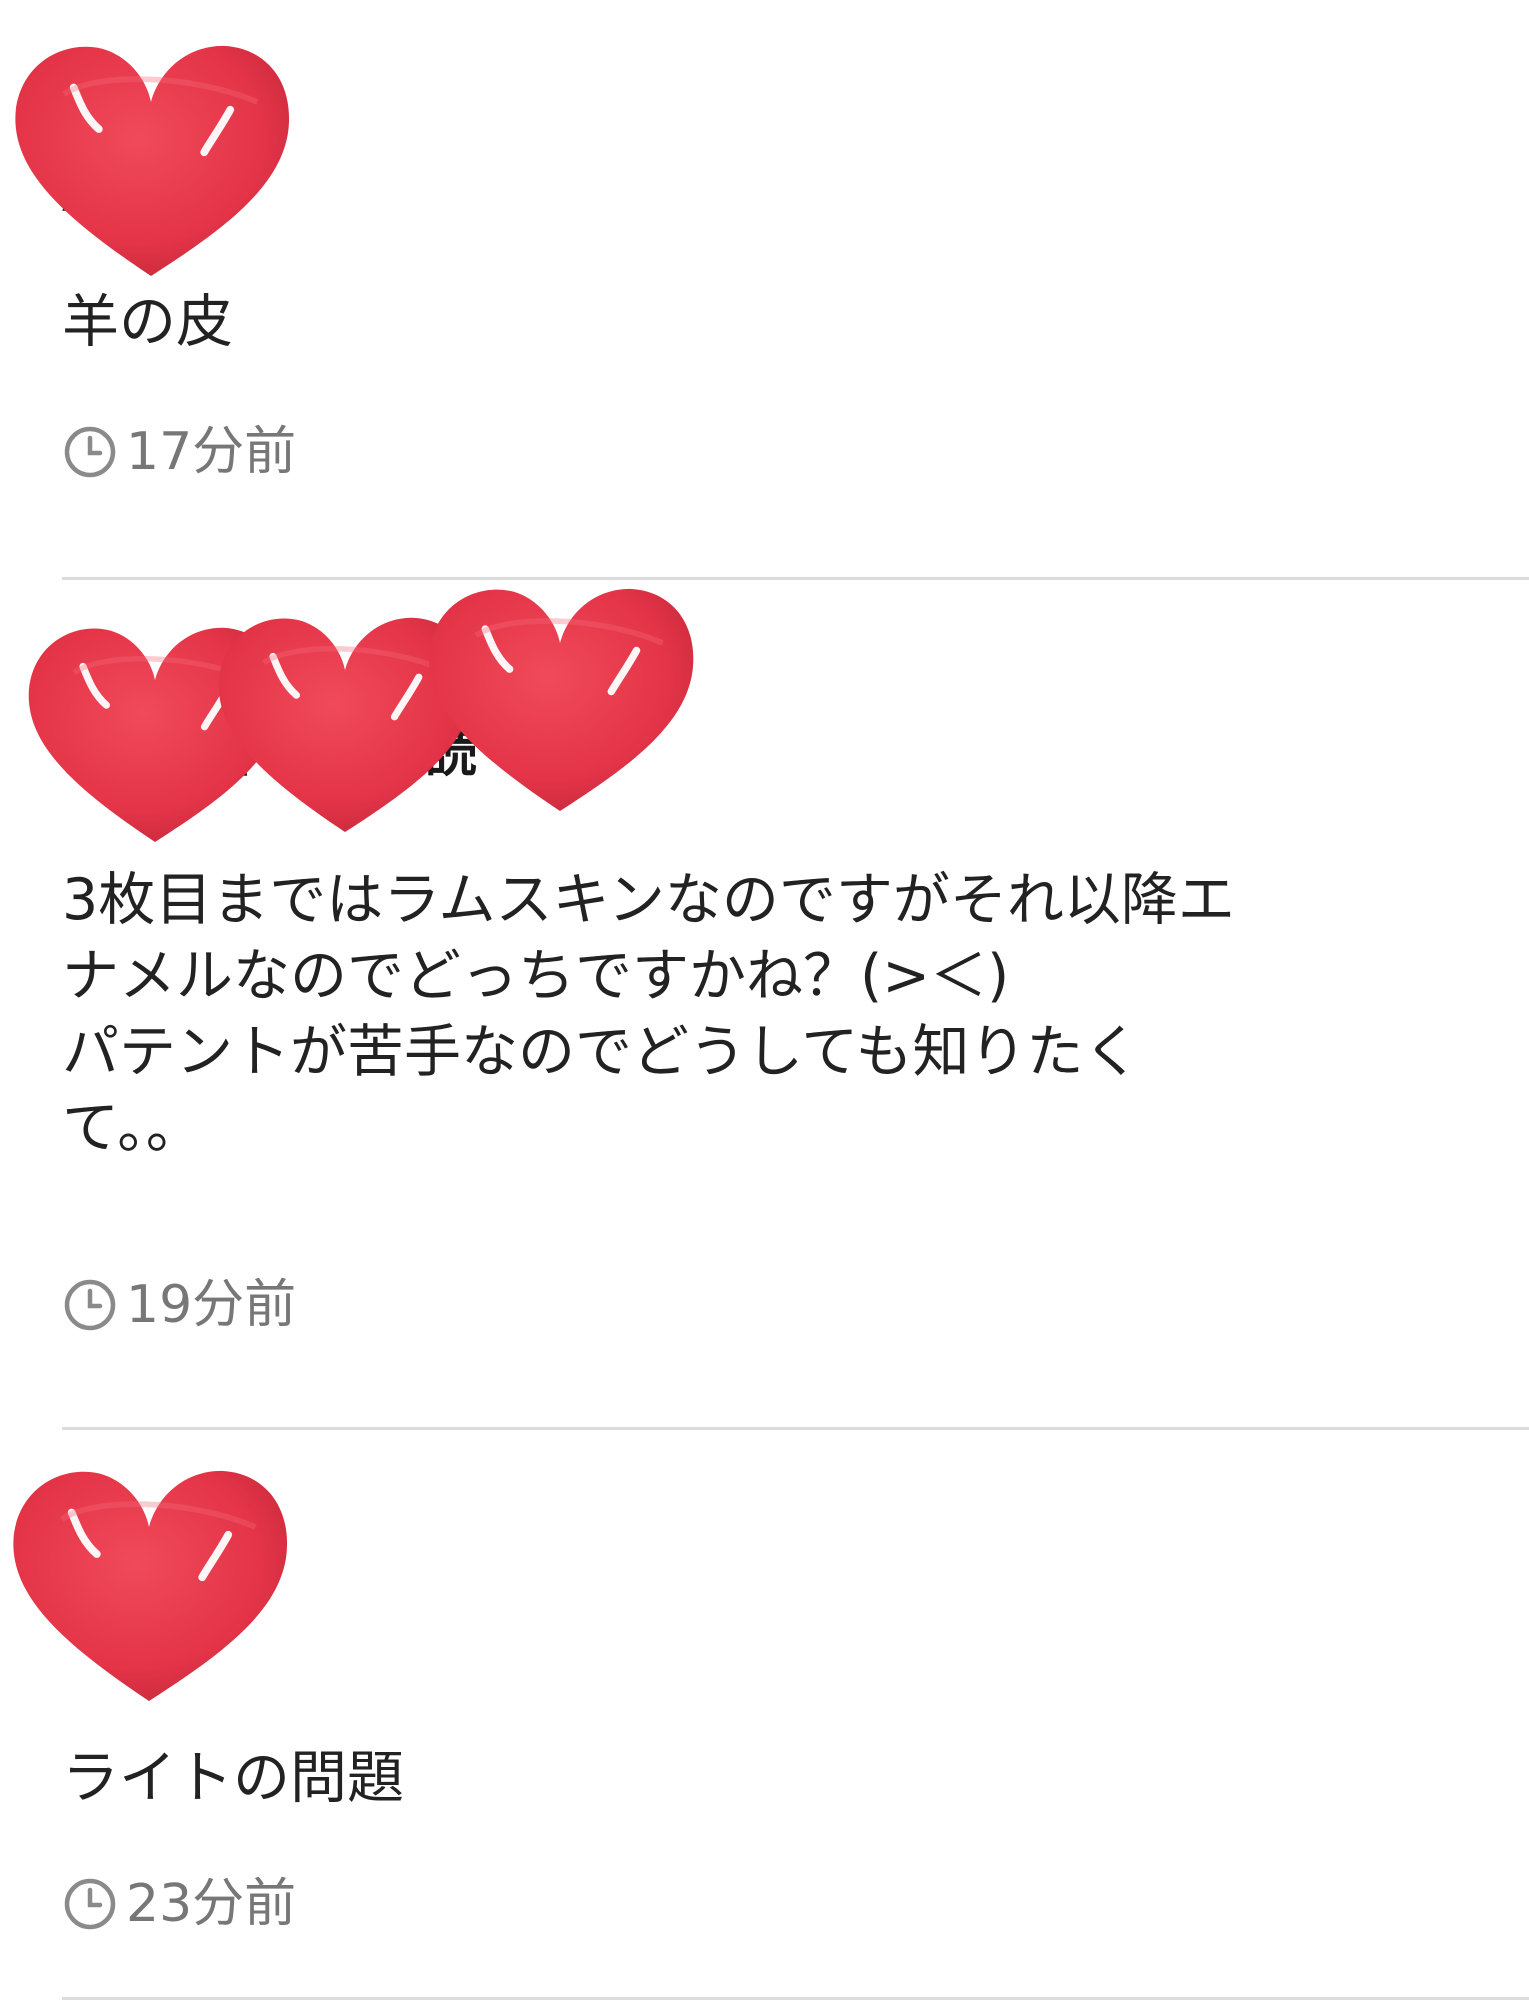 The width and height of the screenshot is (1529, 2016). Describe the element at coordinates (211, 1904) in the screenshot. I see `post-time: 23分前` at that location.